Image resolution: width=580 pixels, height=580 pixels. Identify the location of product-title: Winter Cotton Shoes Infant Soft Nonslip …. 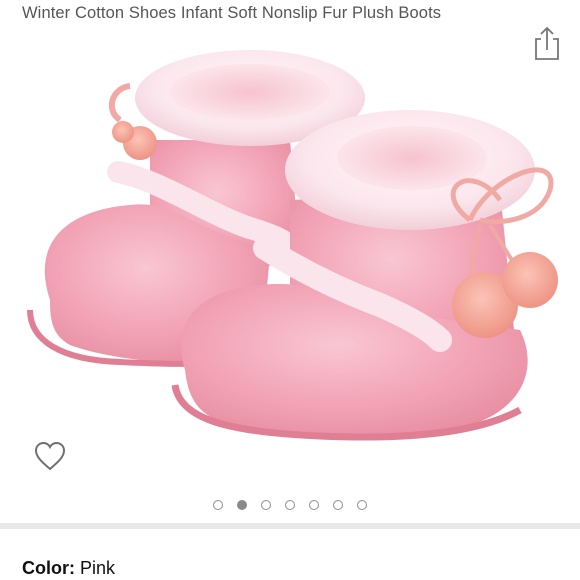
(232, 13).